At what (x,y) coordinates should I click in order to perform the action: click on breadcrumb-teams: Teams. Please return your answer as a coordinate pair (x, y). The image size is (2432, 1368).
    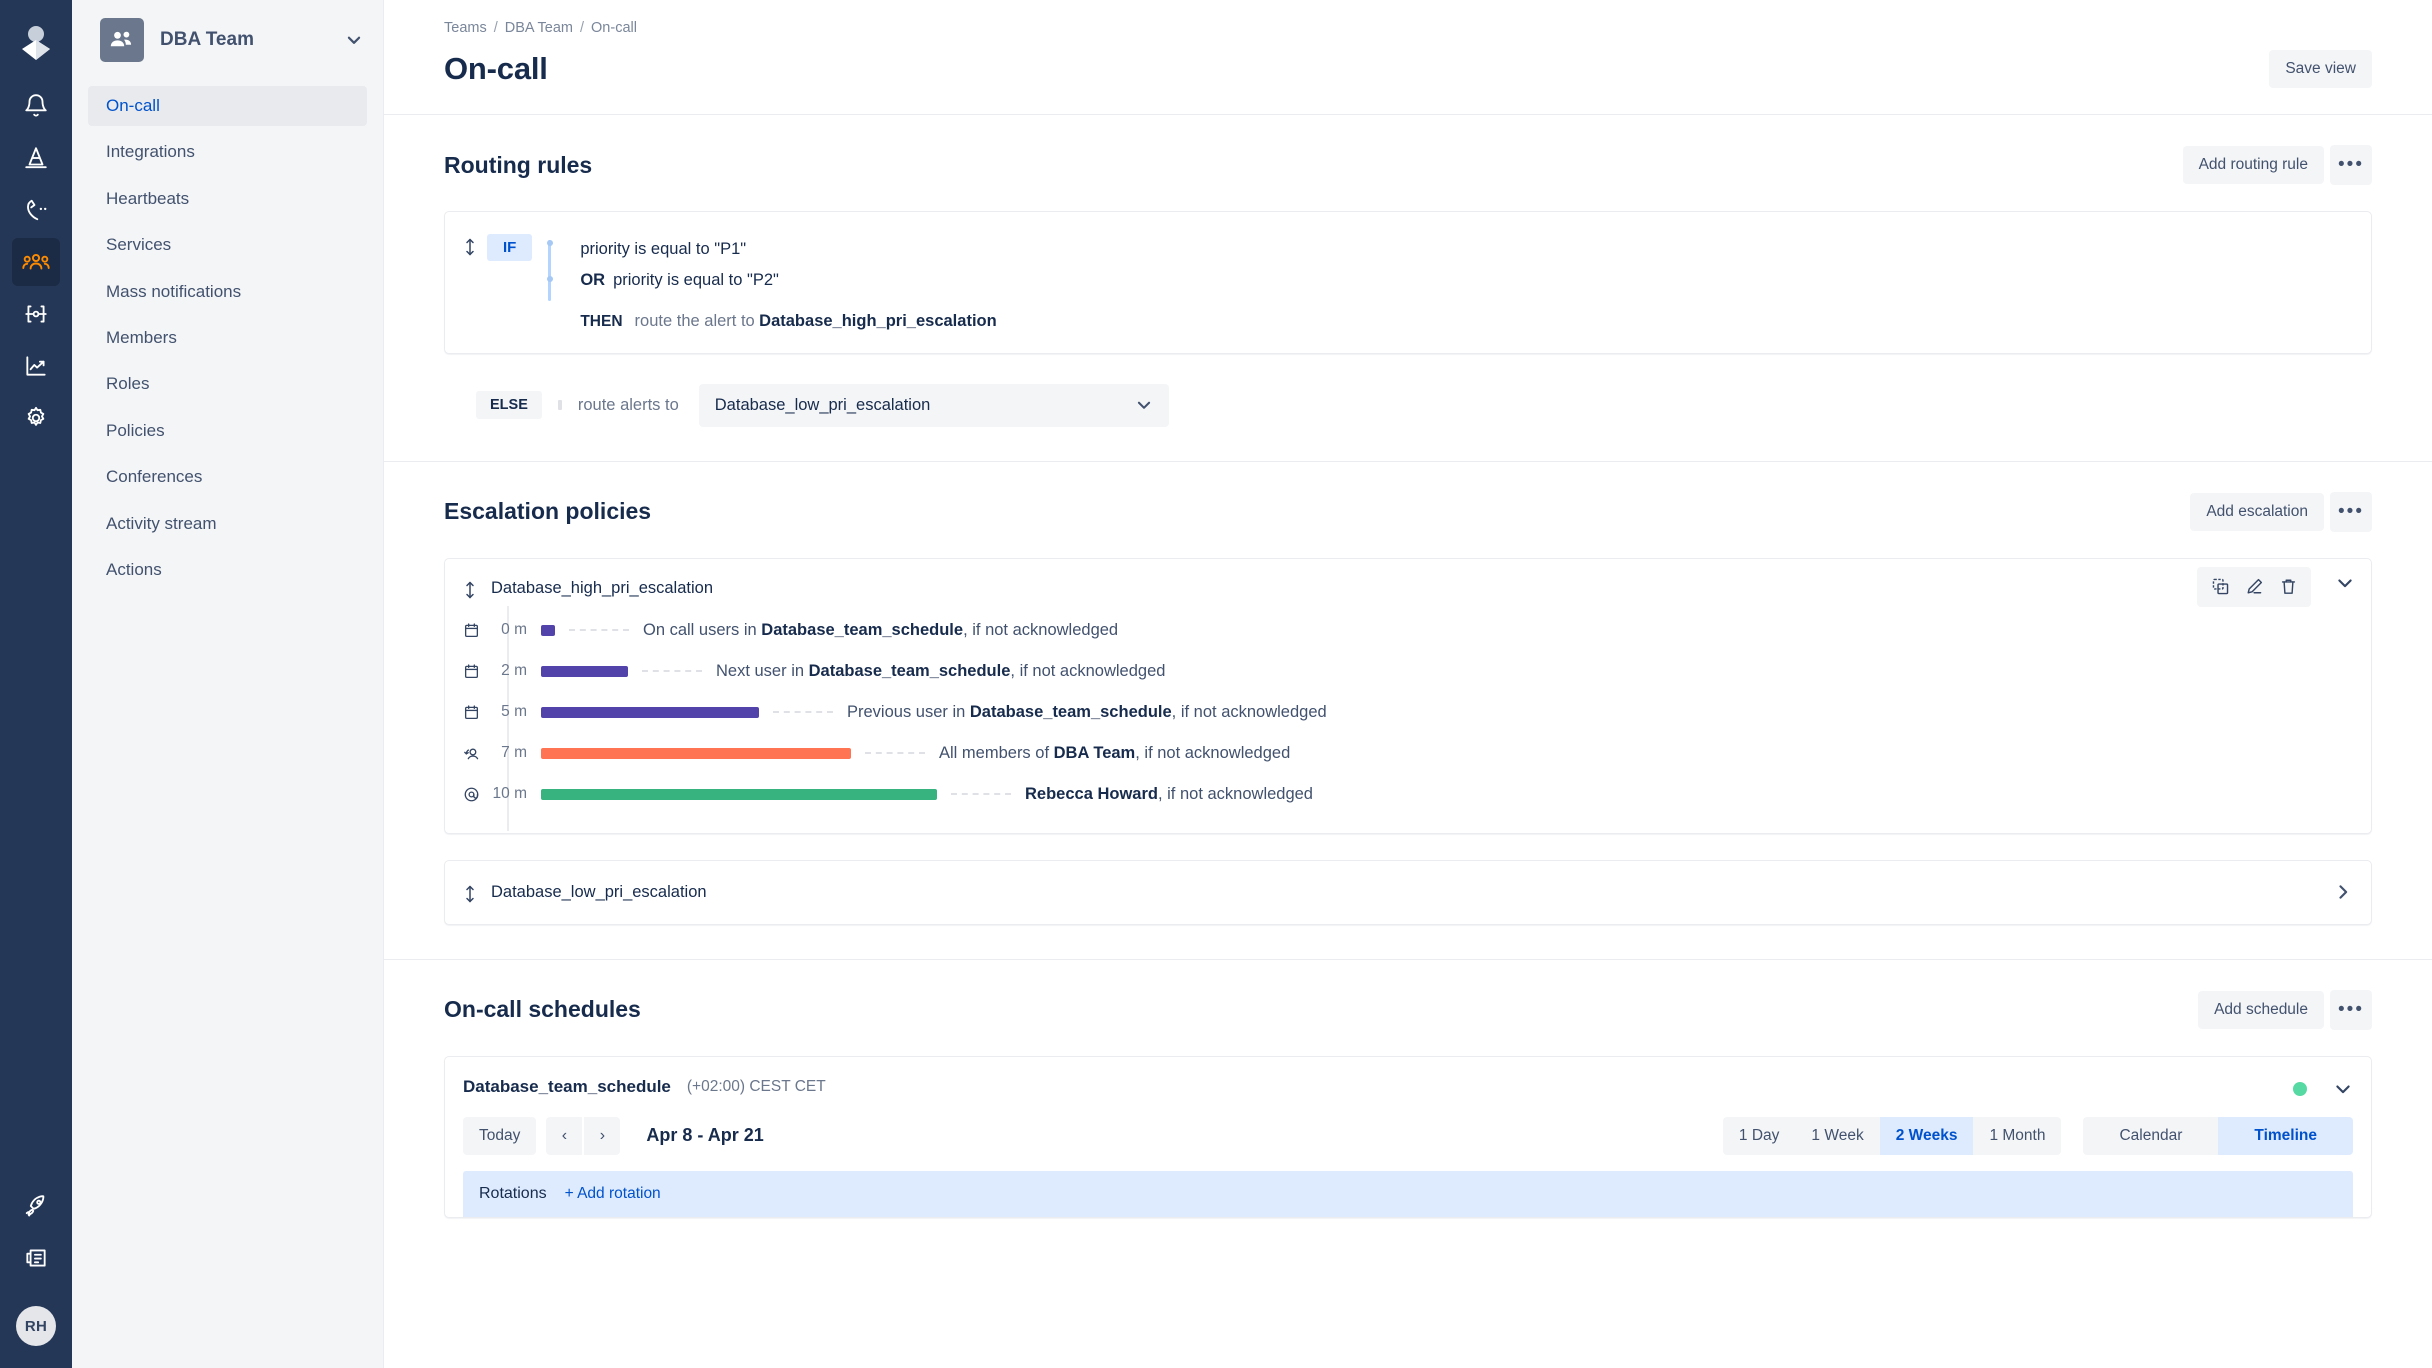
    Looking at the image, I should click on (465, 28).